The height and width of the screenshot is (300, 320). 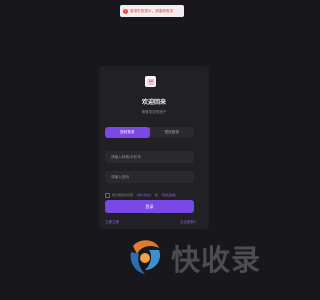 What do you see at coordinates (145, 257) in the screenshot?
I see `watermark-logo-icon` at bounding box center [145, 257].